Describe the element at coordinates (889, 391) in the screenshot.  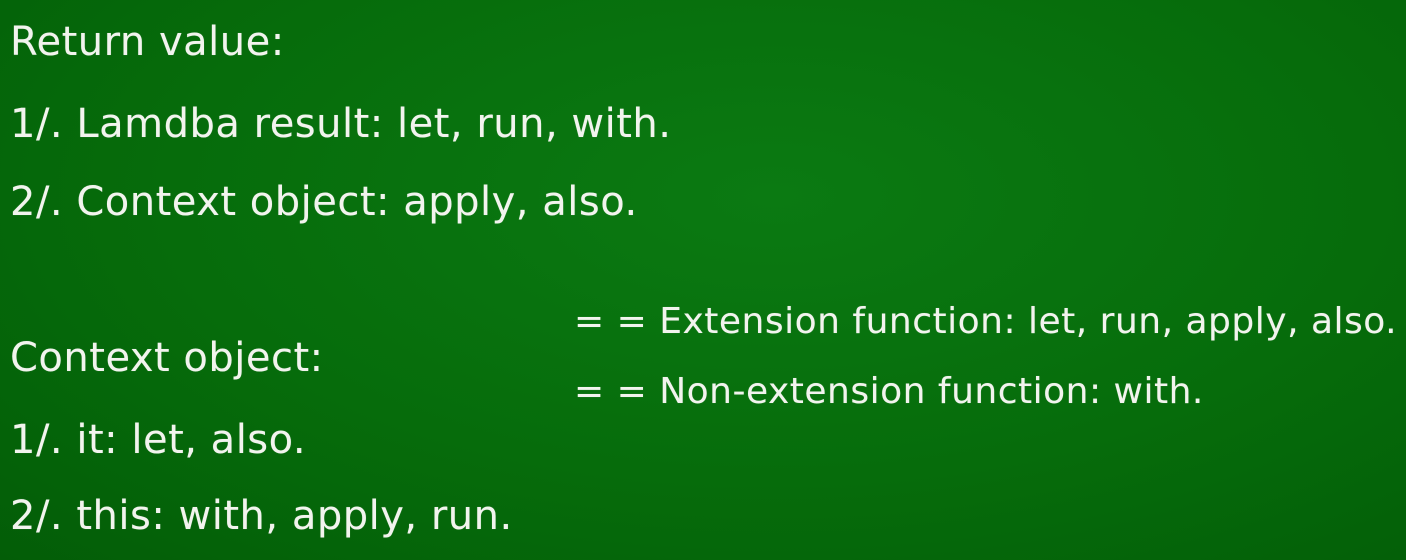
I see `non-extension-function-note: = = Non-extension function: with.` at that location.